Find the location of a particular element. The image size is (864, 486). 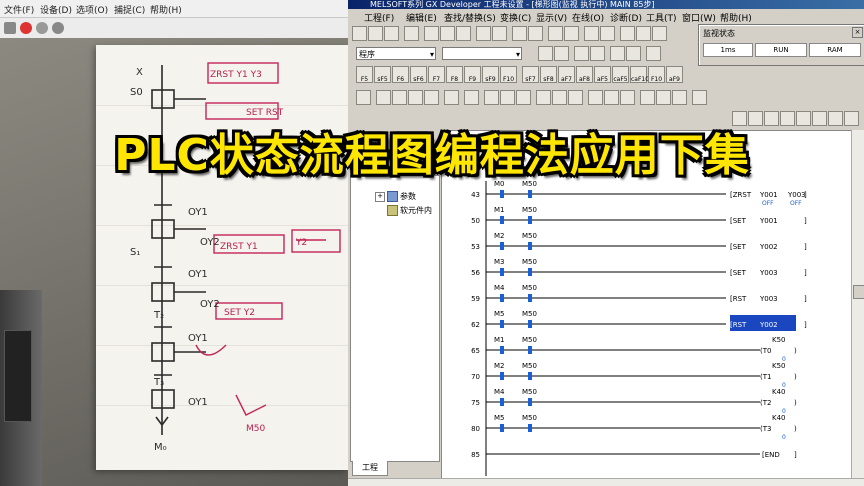

invert-key: aF5 is located at coordinates (602, 74).